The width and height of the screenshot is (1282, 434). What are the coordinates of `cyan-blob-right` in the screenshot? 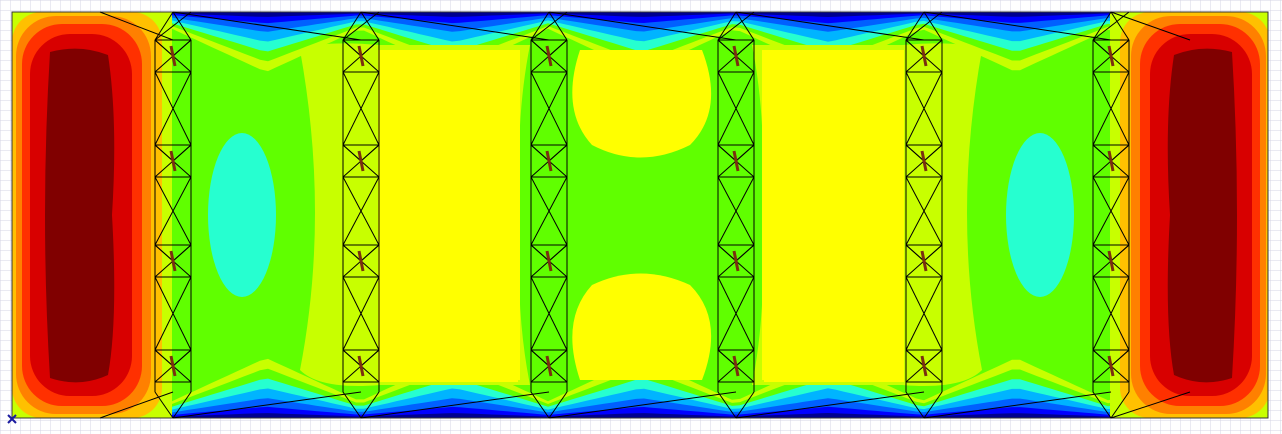 It's located at (1040, 215).